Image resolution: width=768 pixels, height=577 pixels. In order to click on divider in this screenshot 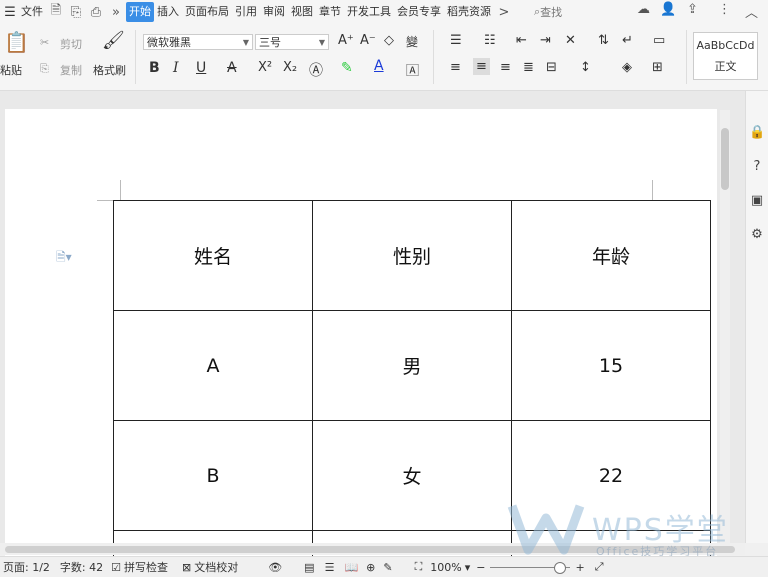, I will do `click(135, 57)`.